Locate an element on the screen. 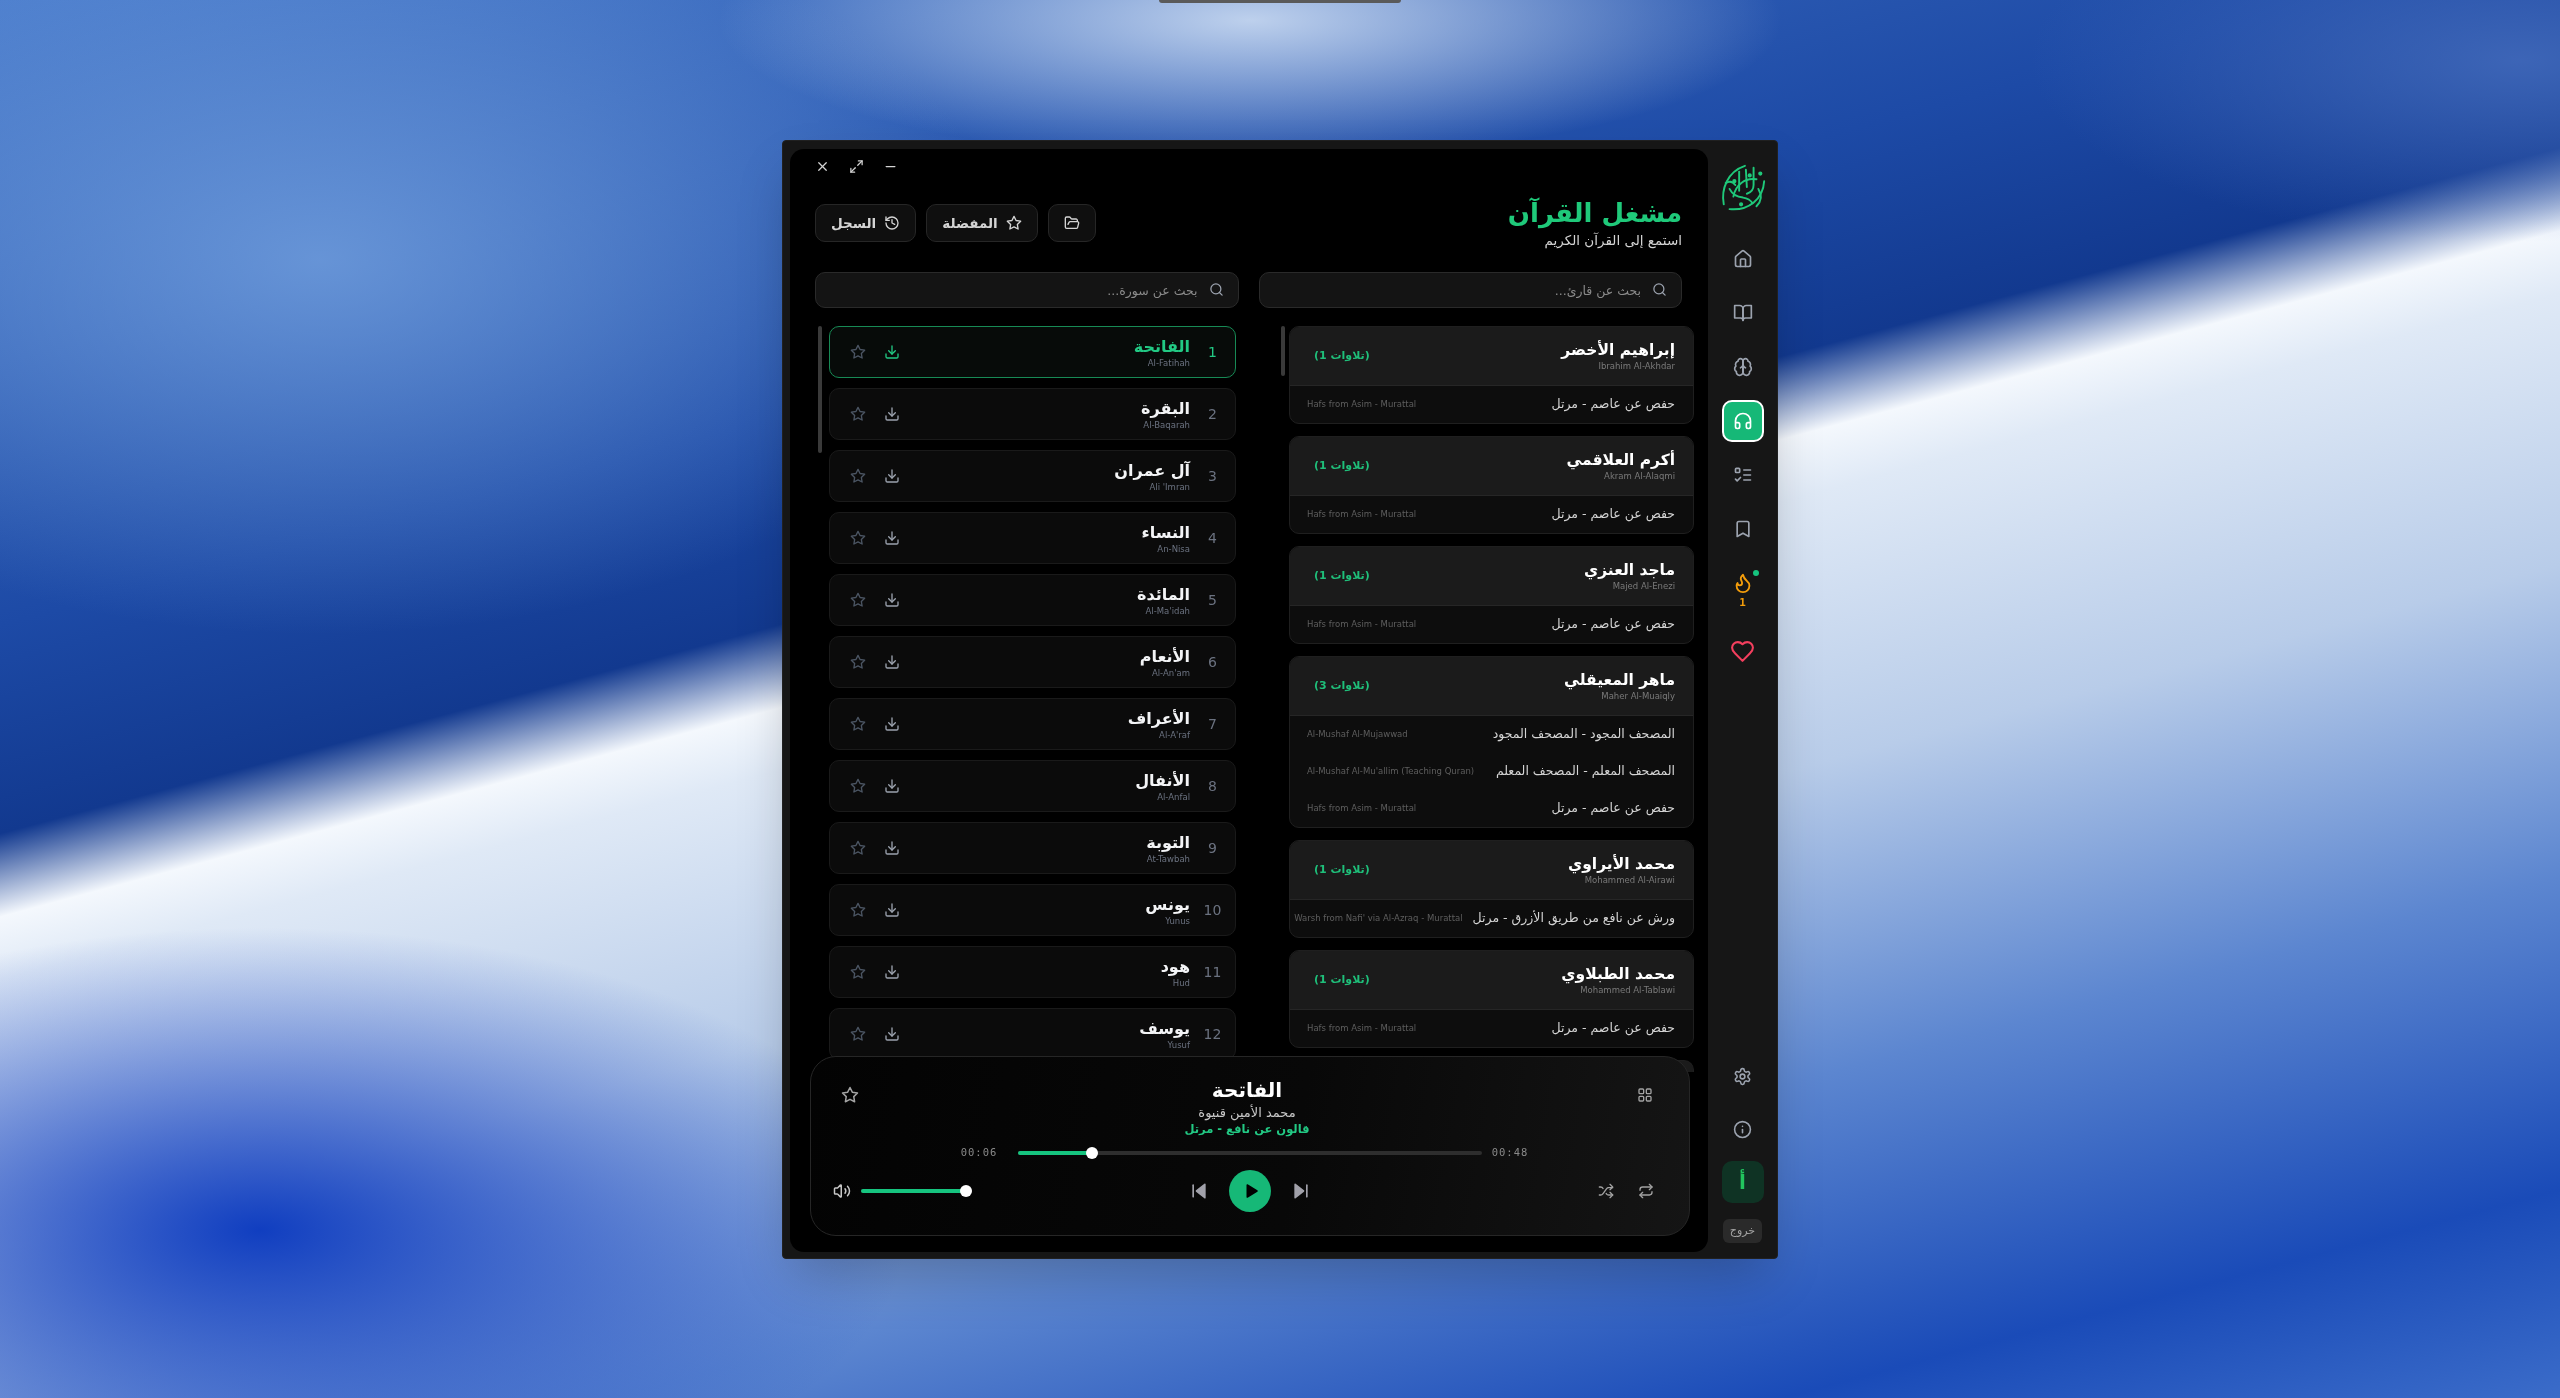  recitation-name: المصحف المجود - المصحف المجود is located at coordinates (1583, 734).